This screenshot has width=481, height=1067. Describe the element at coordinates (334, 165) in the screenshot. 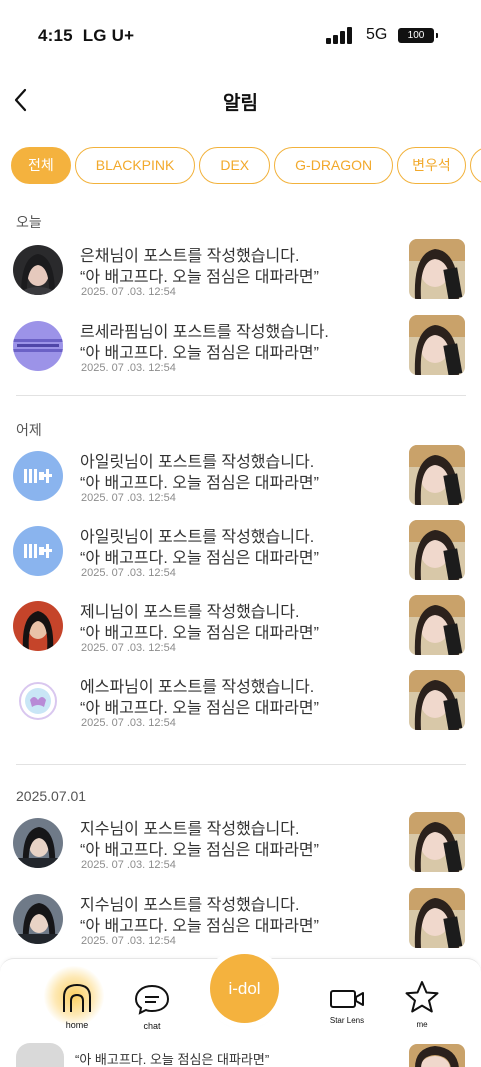

I see `filter-chip-gdragon: G-DRAGON` at that location.